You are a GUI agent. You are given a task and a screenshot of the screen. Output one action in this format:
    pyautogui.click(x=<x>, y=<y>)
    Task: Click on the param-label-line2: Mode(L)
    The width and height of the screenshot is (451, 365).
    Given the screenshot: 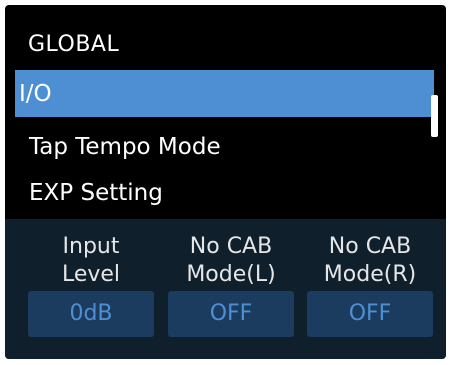 What is the action you would take?
    pyautogui.click(x=231, y=274)
    